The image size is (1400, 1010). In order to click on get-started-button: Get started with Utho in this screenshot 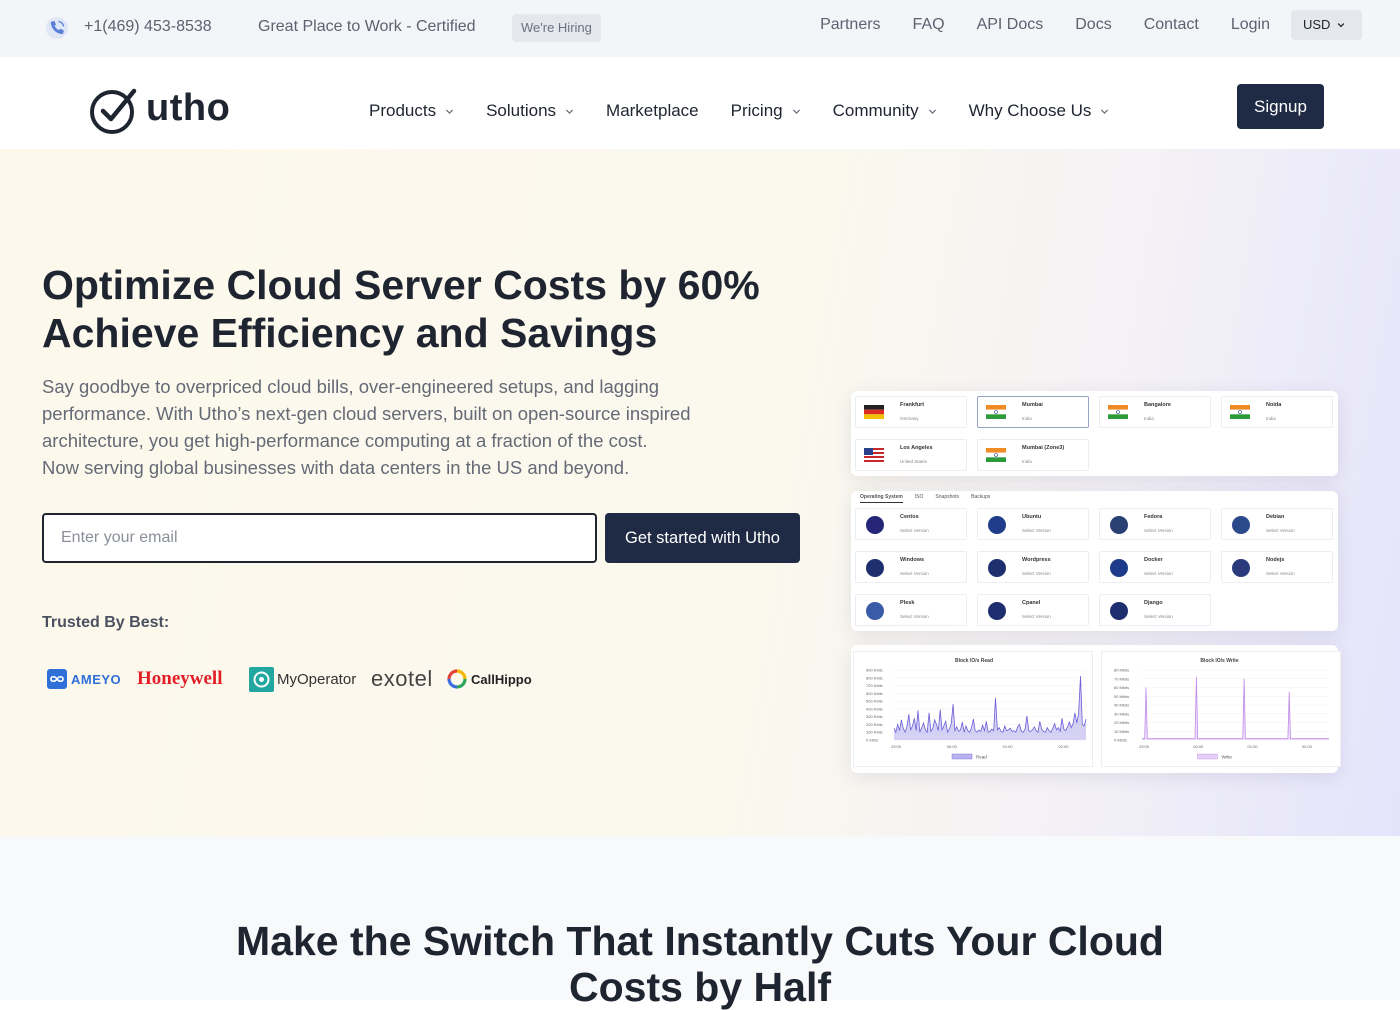, I will do `click(702, 538)`.